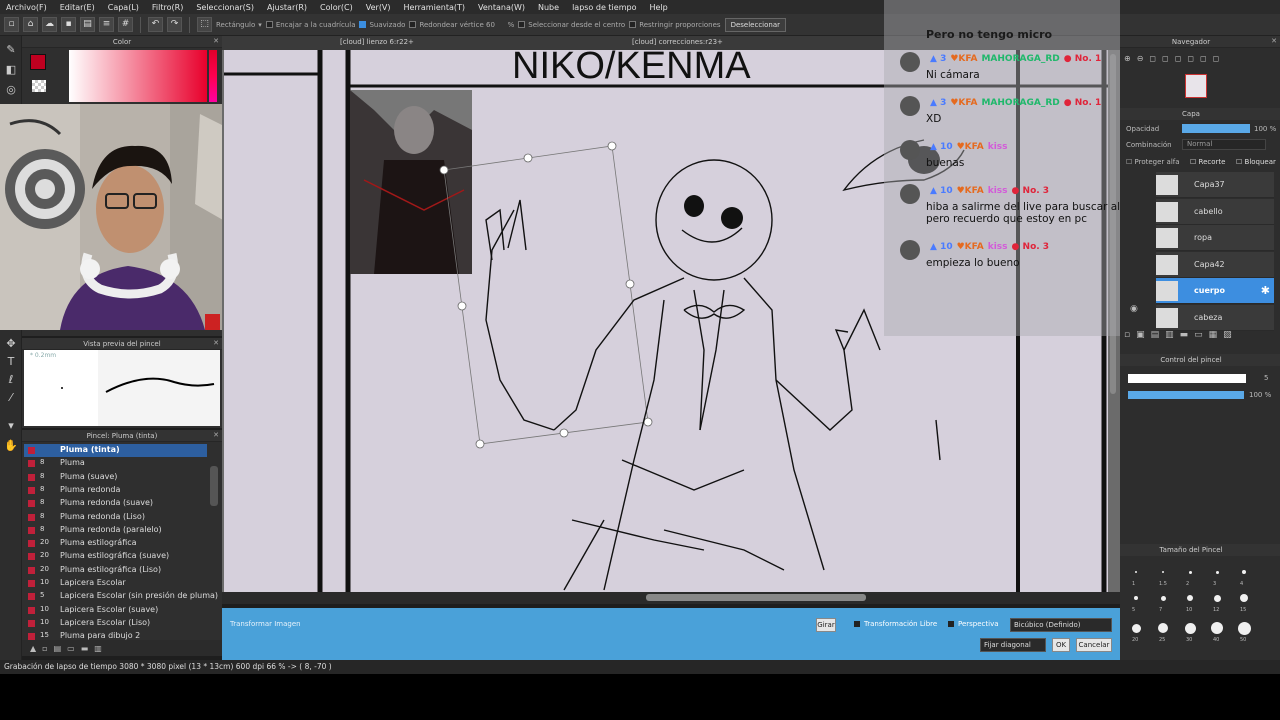 The width and height of the screenshot is (1280, 720). Describe the element at coordinates (658, 7) in the screenshot. I see `menu-help: Help` at that location.